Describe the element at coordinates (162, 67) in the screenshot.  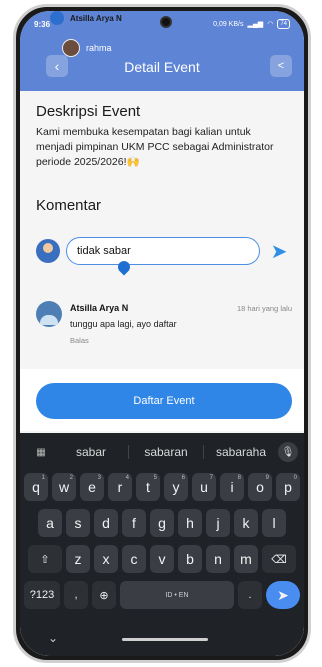
I see `page-title: Detail Event` at that location.